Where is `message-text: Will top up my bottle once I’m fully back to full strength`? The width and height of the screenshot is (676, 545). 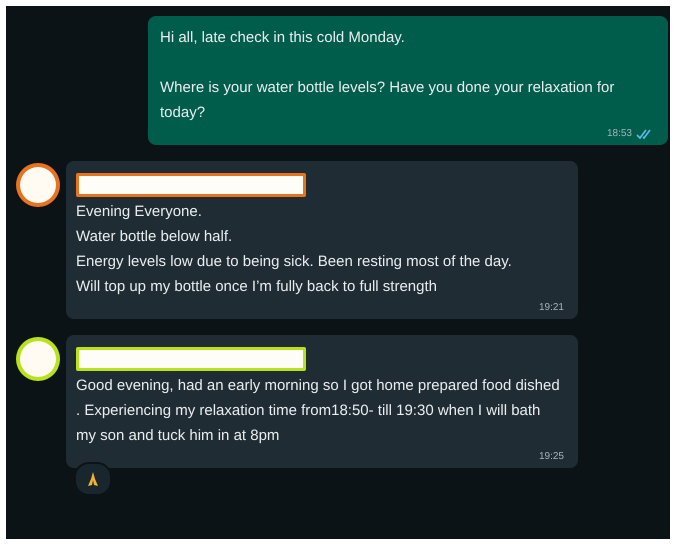 message-text: Will top up my bottle once I’m fully back to full strength is located at coordinates (257, 287).